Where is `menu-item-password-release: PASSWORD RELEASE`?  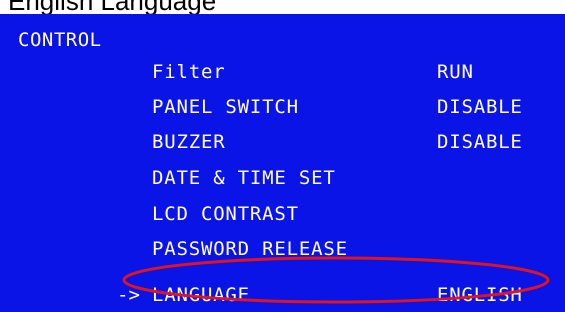
menu-item-password-release: PASSWORD RELEASE is located at coordinates (282, 250).